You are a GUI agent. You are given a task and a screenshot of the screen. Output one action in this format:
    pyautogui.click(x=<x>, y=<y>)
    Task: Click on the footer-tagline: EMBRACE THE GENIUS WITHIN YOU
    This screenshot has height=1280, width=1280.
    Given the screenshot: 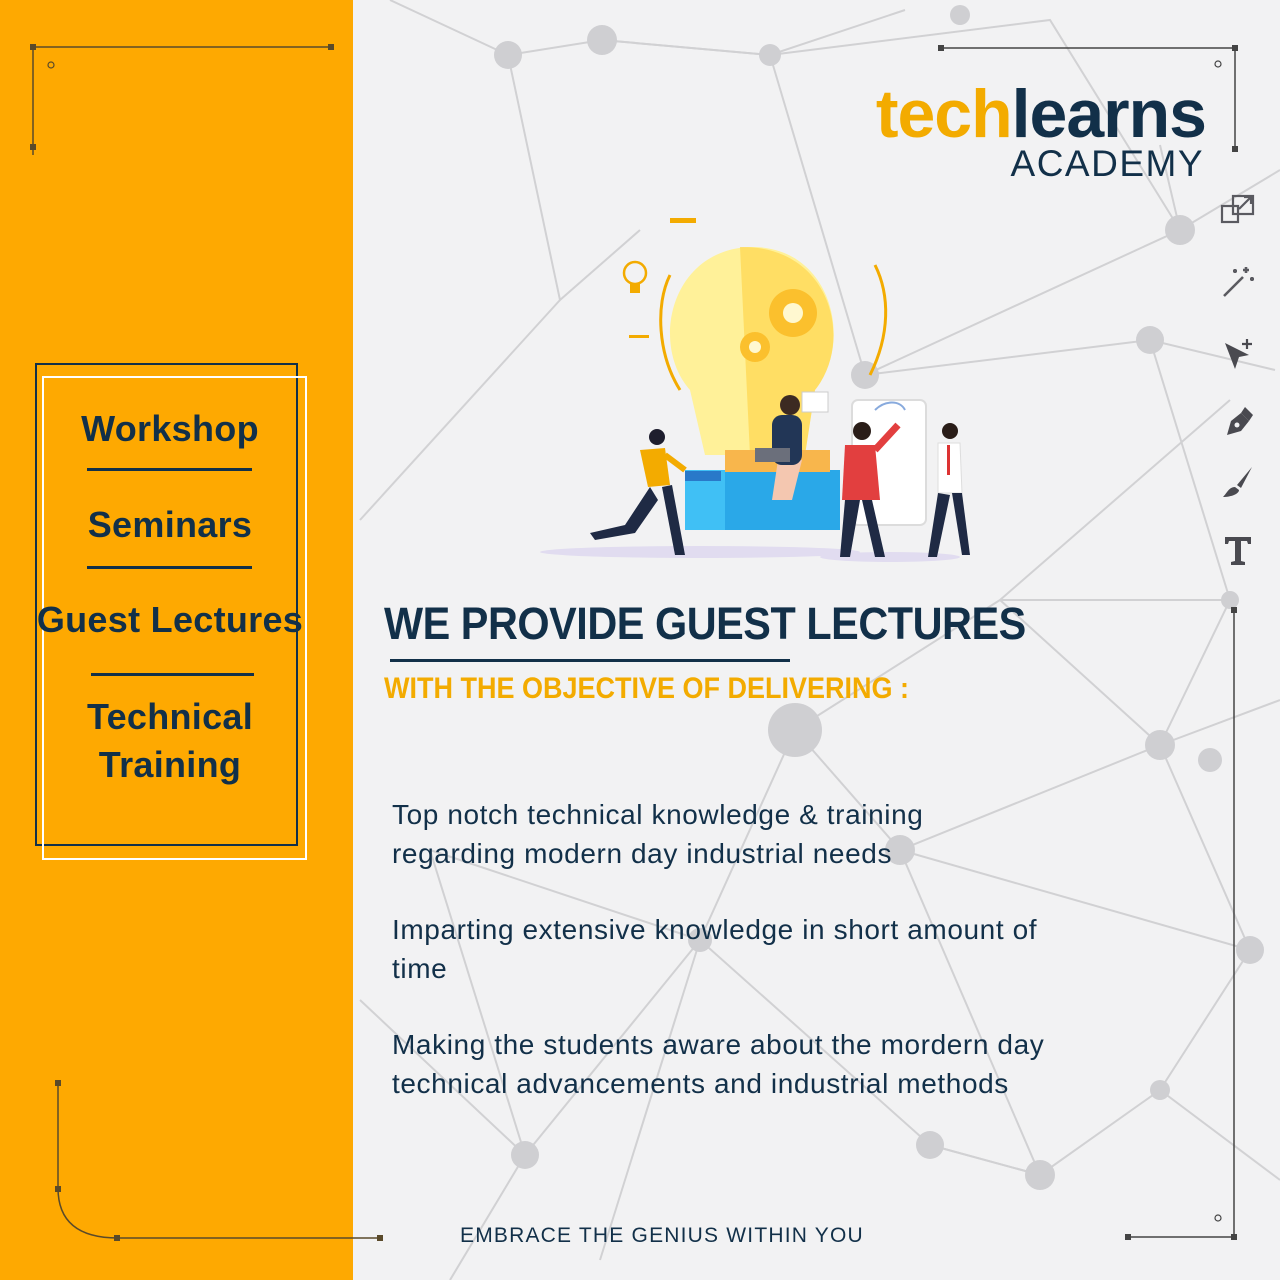 What is the action you would take?
    pyautogui.click(x=662, y=1235)
    